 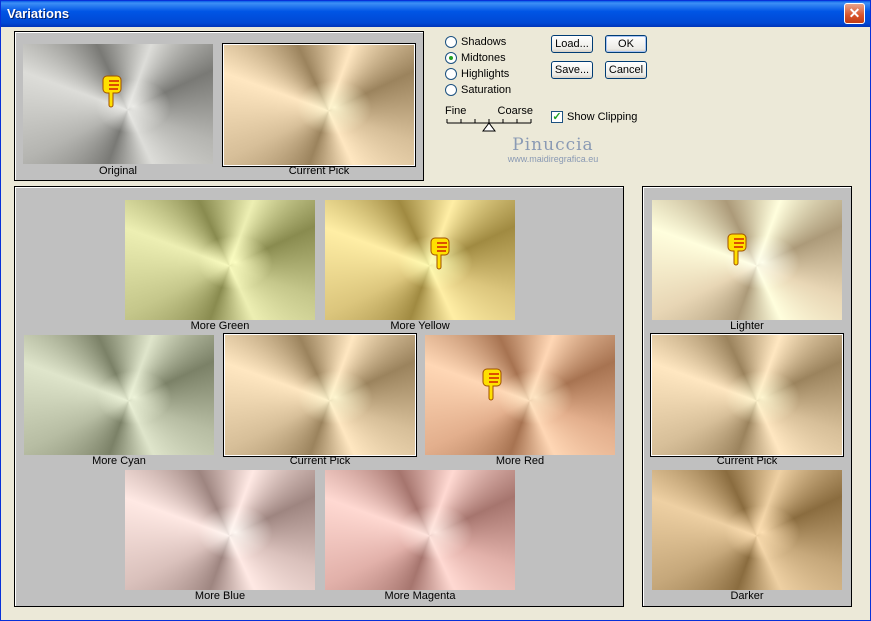 What do you see at coordinates (626, 44) in the screenshot?
I see `ok-button: OK` at bounding box center [626, 44].